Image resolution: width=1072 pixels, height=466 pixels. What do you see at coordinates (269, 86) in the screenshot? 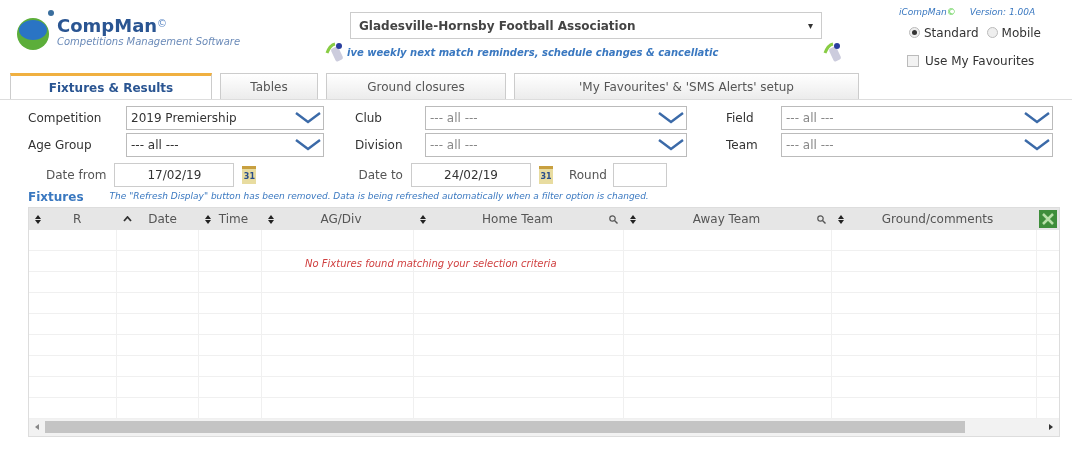
I see `tab: Tables` at bounding box center [269, 86].